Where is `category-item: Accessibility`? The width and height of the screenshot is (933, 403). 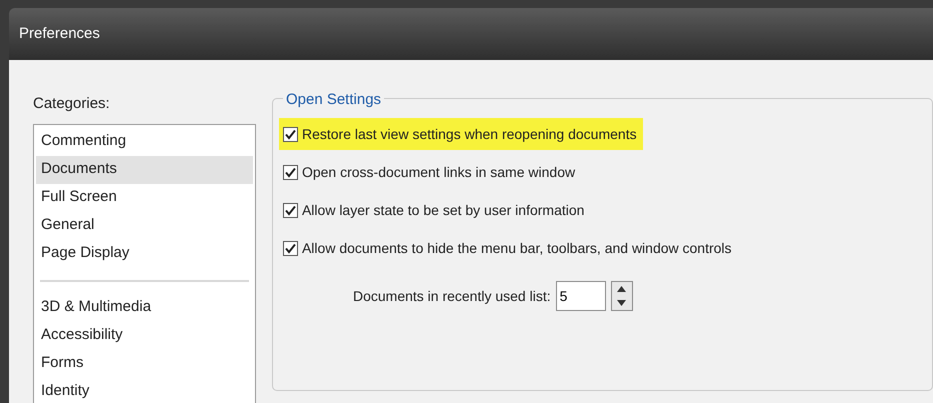 category-item: Accessibility is located at coordinates (144, 336).